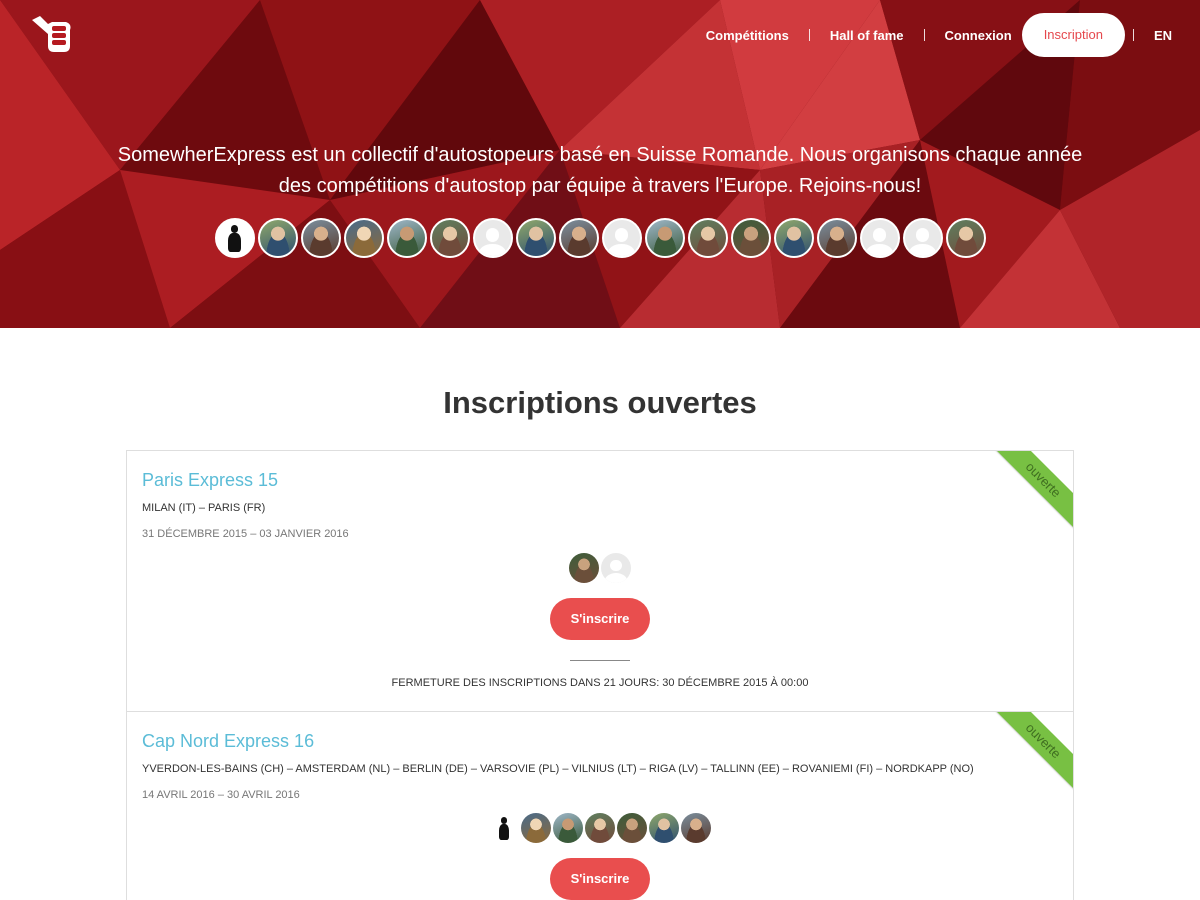 Image resolution: width=1200 pixels, height=900 pixels. What do you see at coordinates (968, 35) in the screenshot?
I see `nav-login: Connexion` at bounding box center [968, 35].